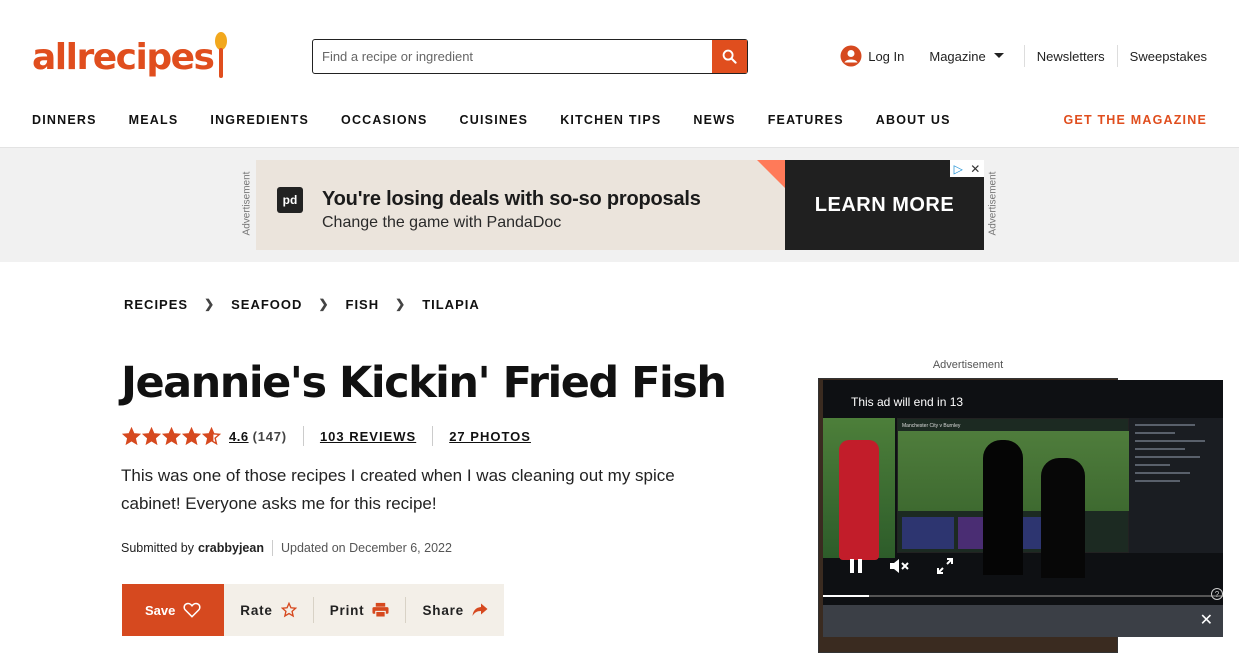 This screenshot has width=1239, height=653. I want to click on share-button: Share, so click(455, 610).